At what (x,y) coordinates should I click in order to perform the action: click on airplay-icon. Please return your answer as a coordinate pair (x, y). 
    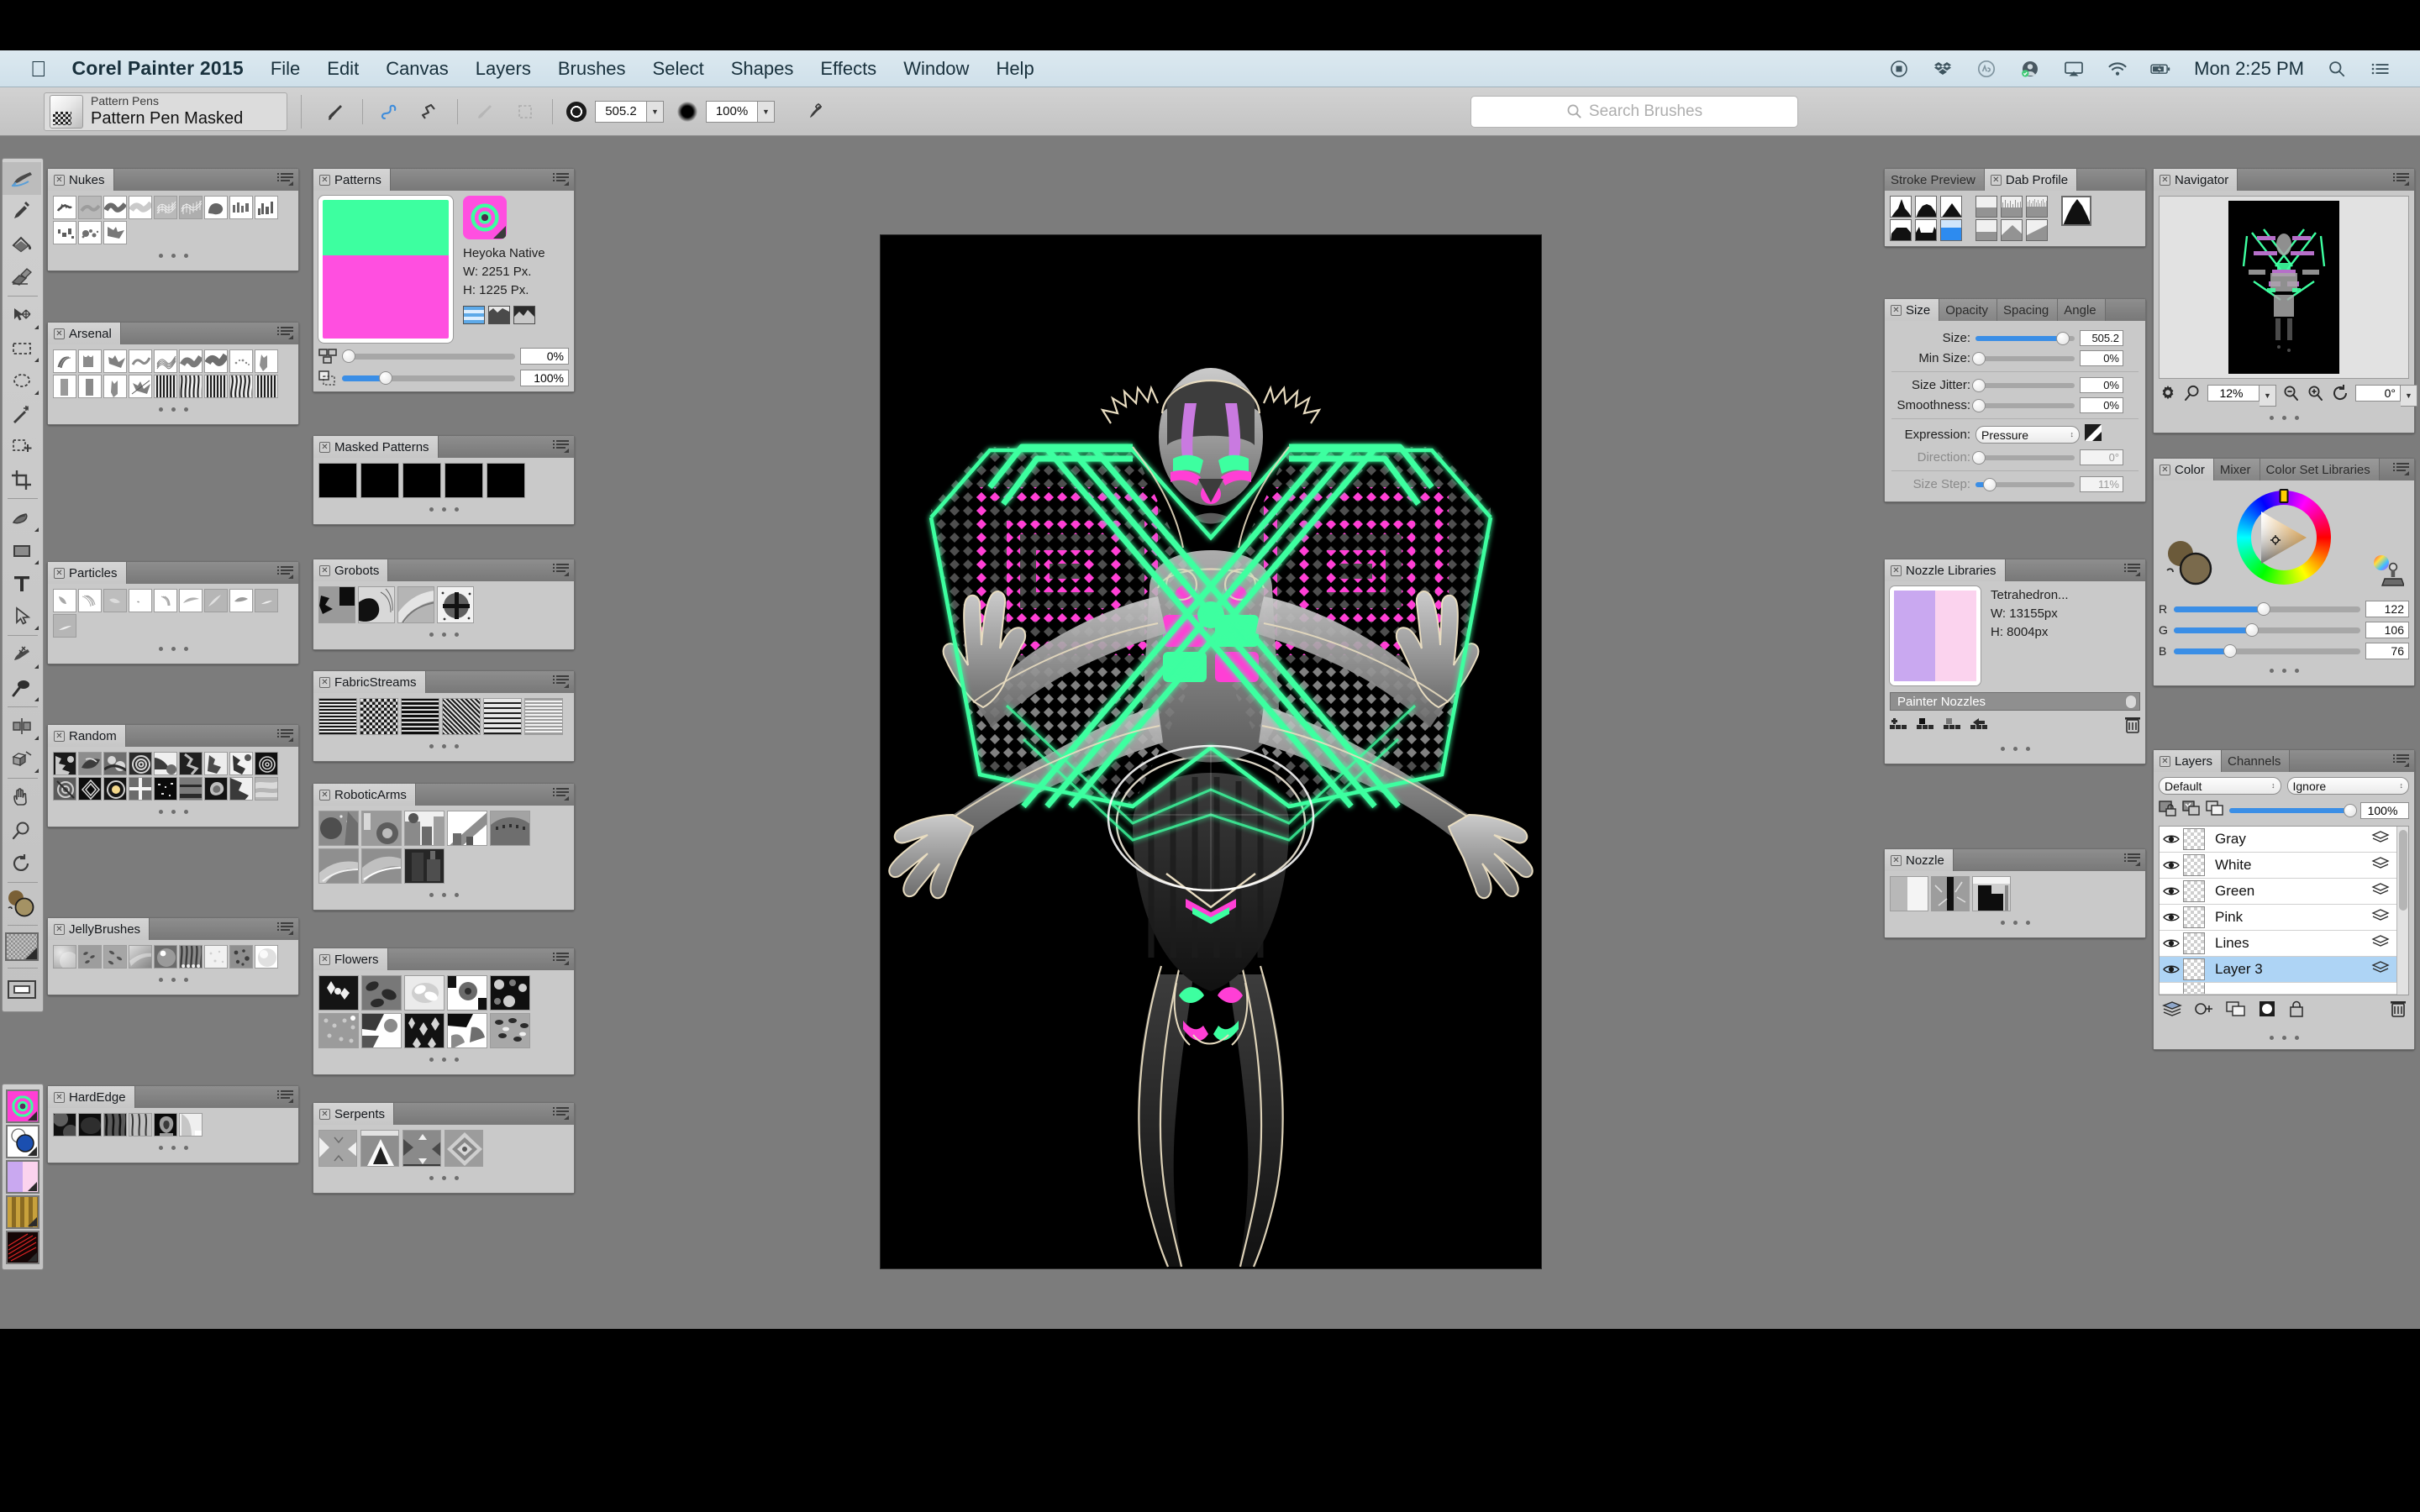
    Looking at the image, I should click on (2074, 69).